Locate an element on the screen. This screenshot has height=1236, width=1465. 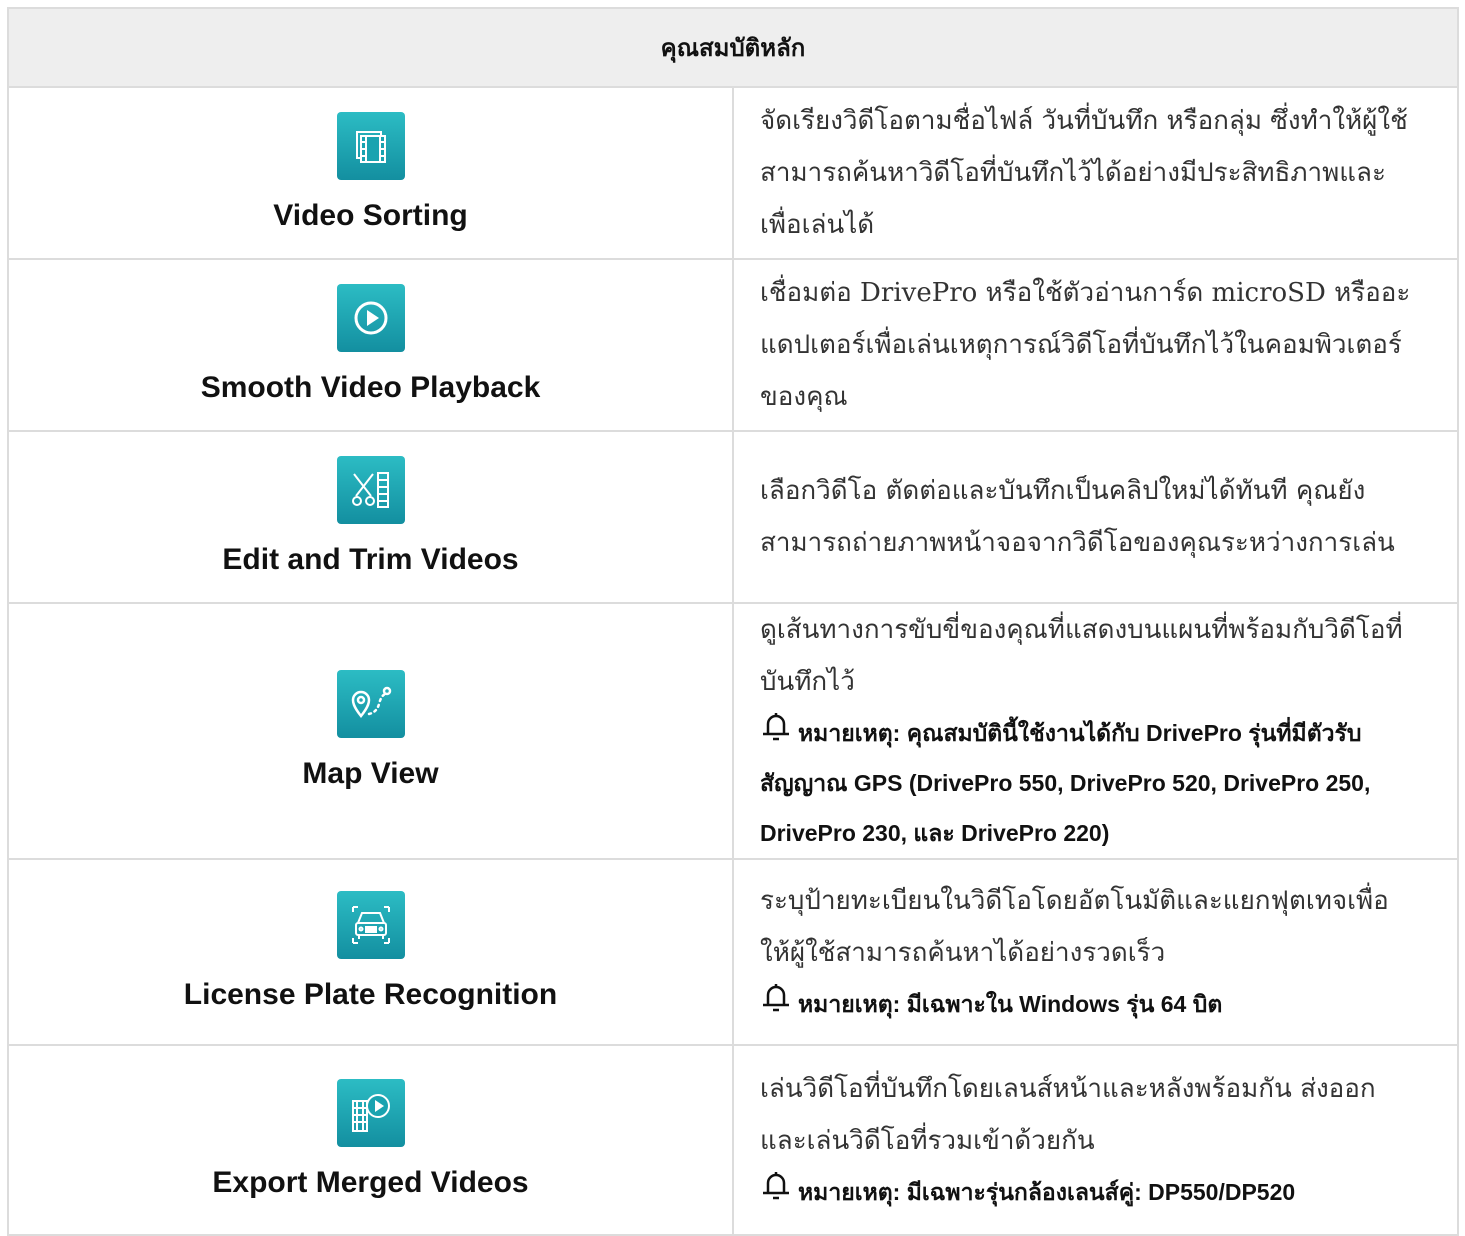
feature-cell: Video Sorting is located at coordinates (370, 173).